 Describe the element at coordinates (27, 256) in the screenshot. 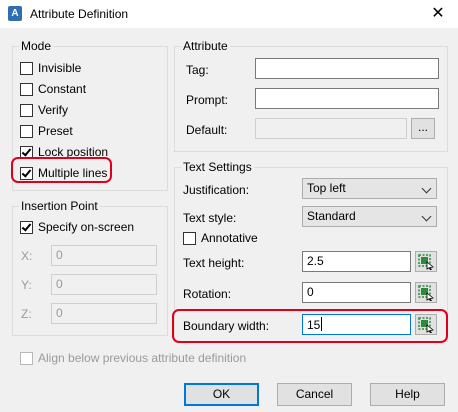

I see `x-label: X:` at that location.